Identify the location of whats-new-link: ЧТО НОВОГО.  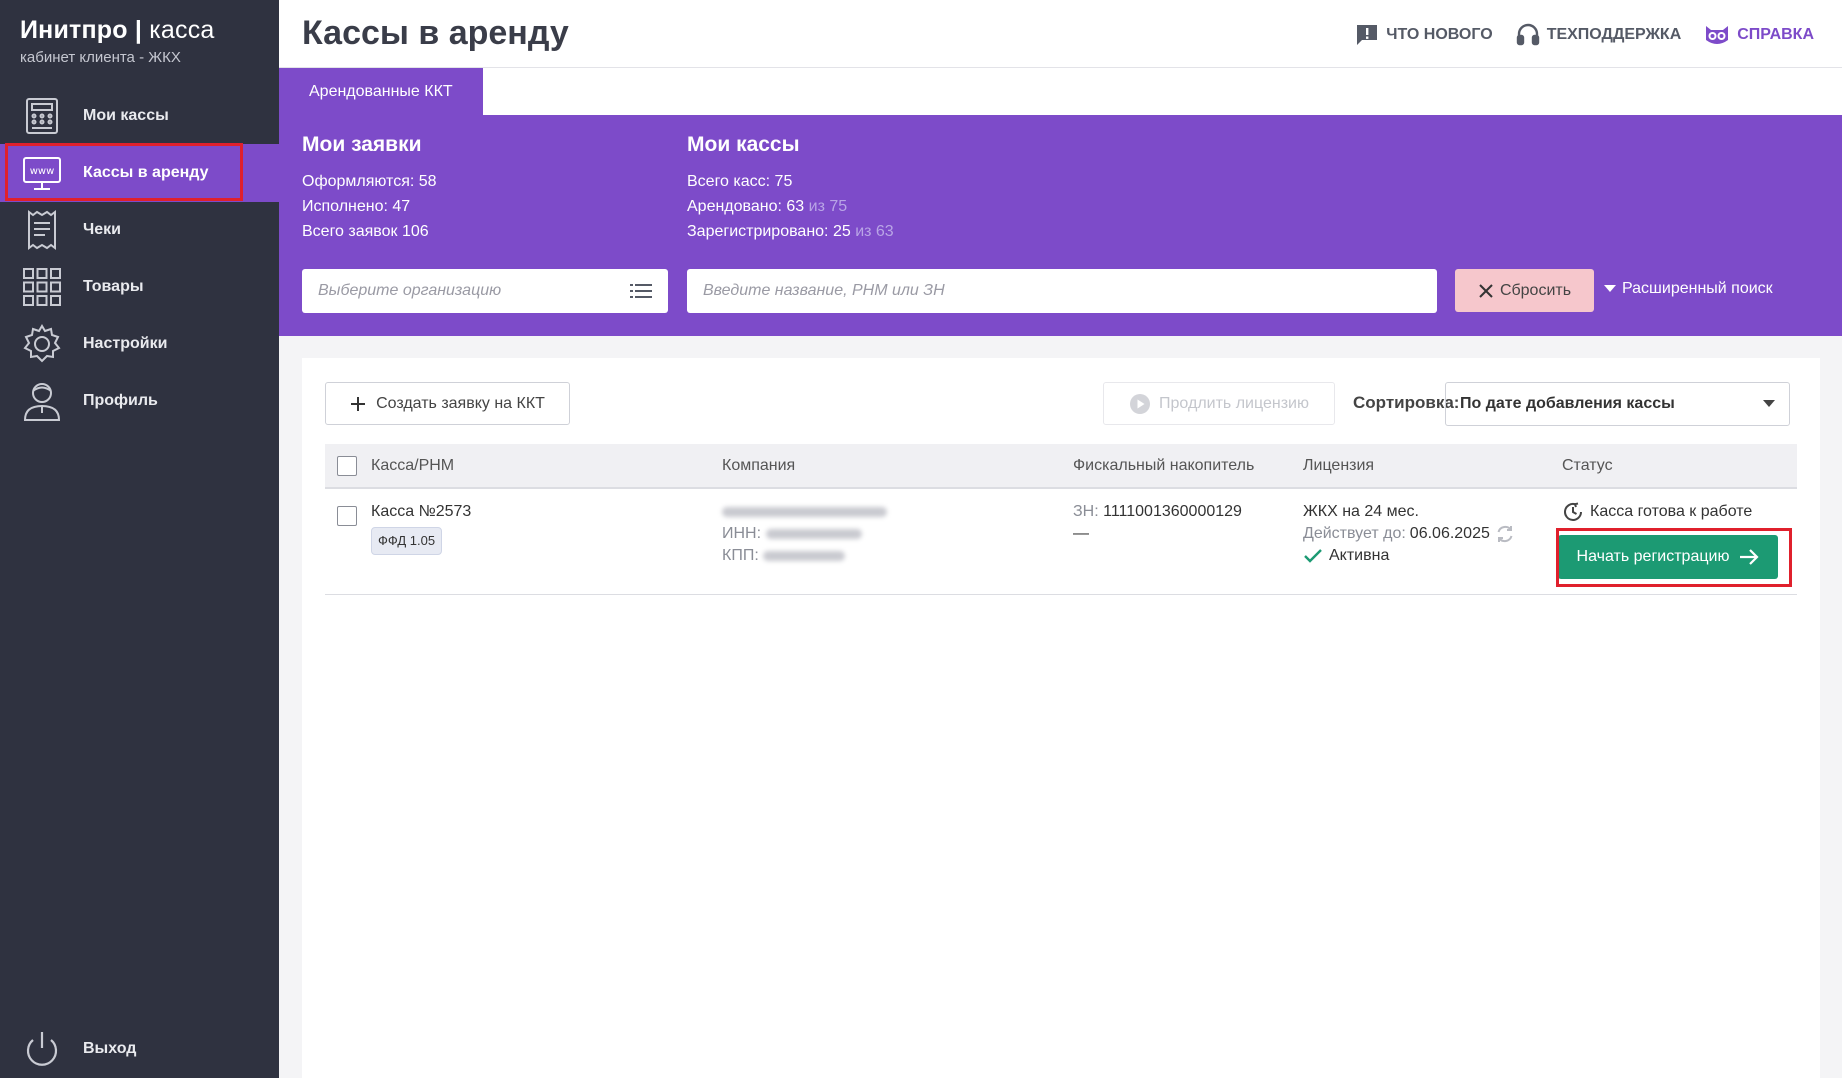
(1423, 35).